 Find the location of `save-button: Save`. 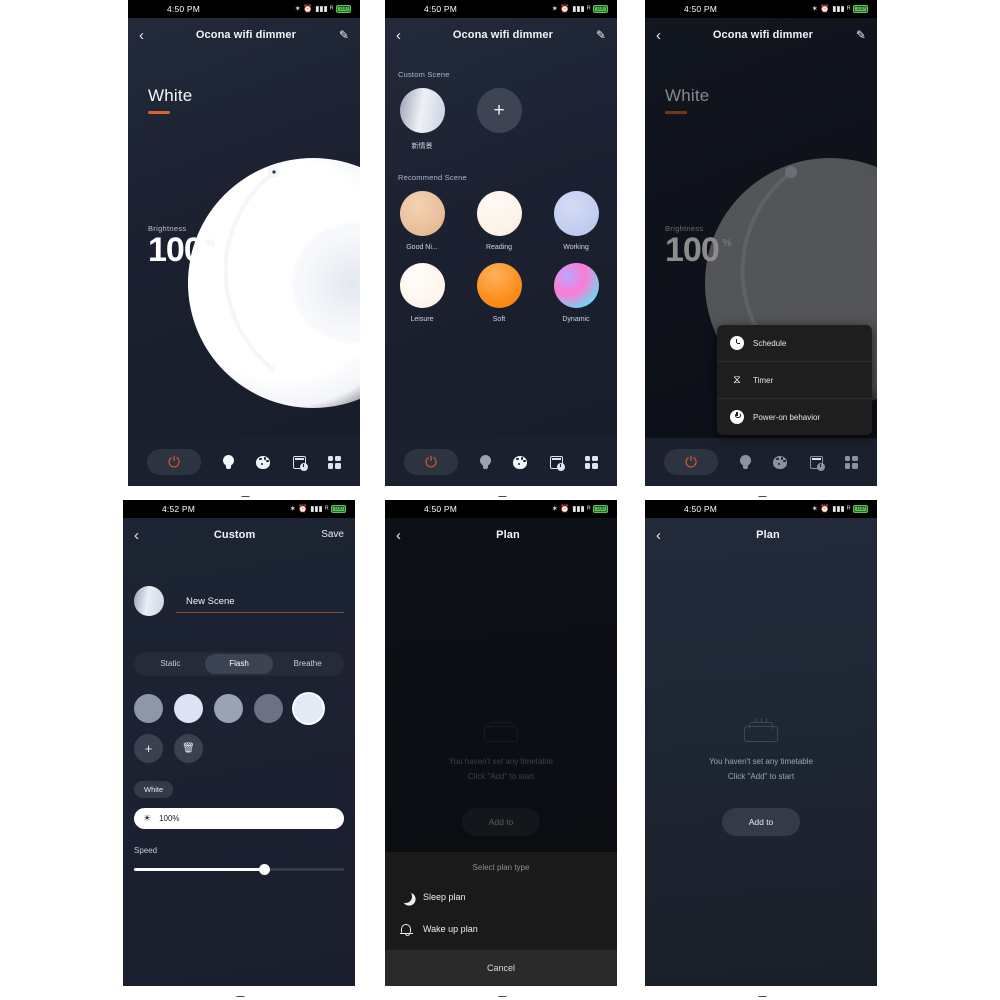

save-button: Save is located at coordinates (332, 535).